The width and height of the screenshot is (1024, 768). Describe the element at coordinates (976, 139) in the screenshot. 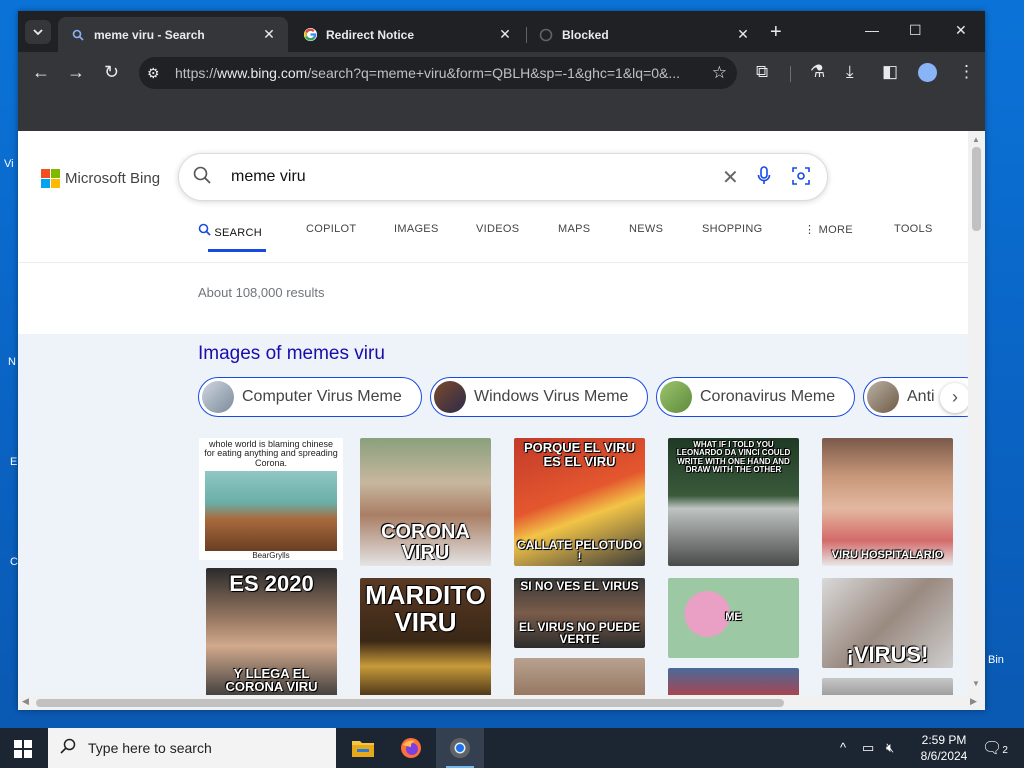

I see `scroll-up-arrow-icon: ▲` at that location.